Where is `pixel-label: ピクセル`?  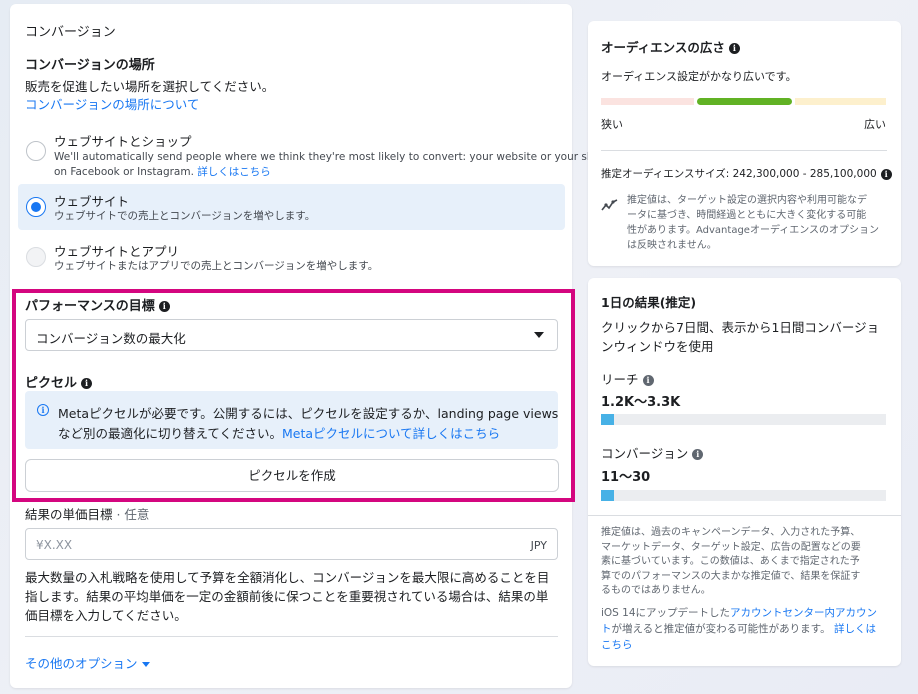 pixel-label: ピクセル is located at coordinates (51, 383).